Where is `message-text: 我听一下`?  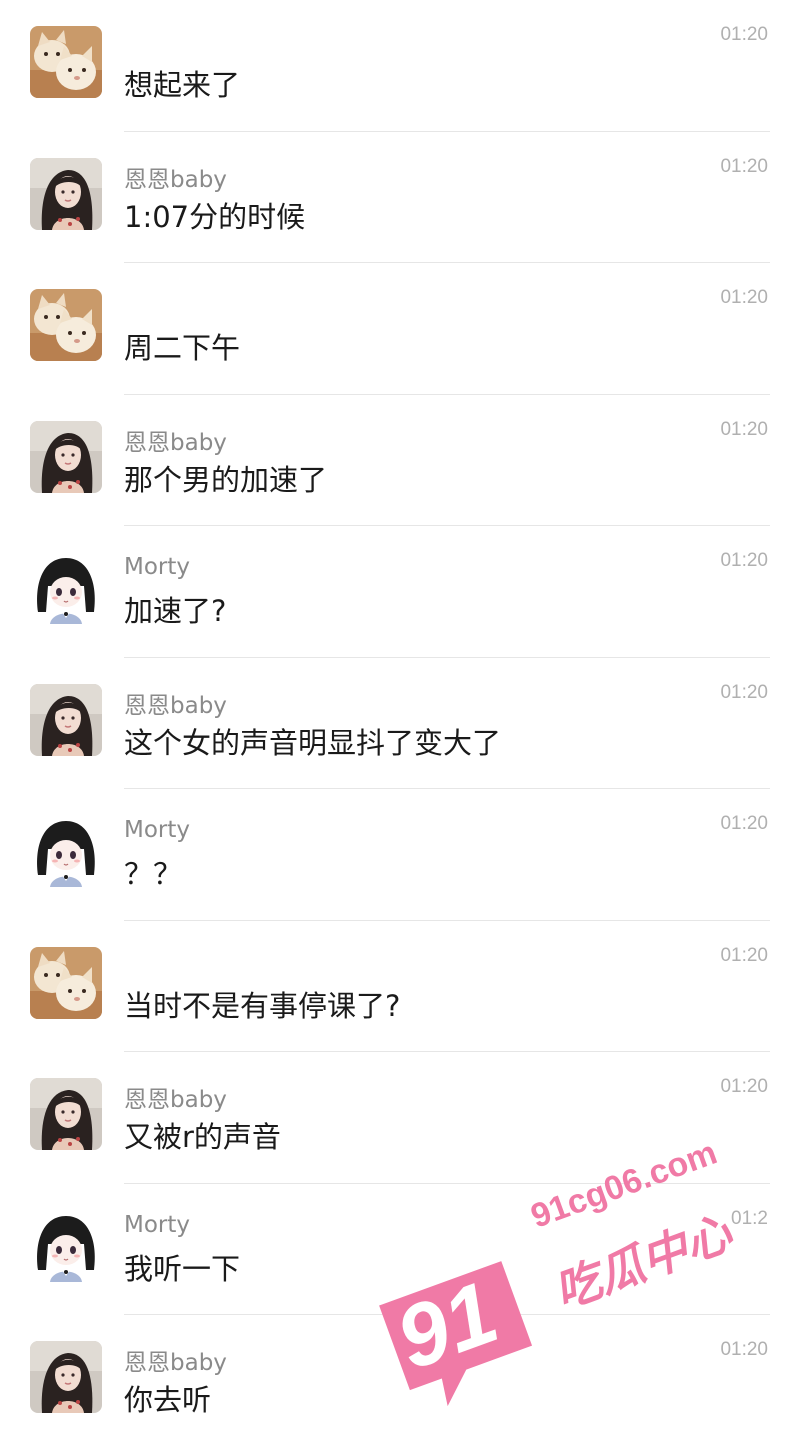 message-text: 我听一下 is located at coordinates (182, 1268).